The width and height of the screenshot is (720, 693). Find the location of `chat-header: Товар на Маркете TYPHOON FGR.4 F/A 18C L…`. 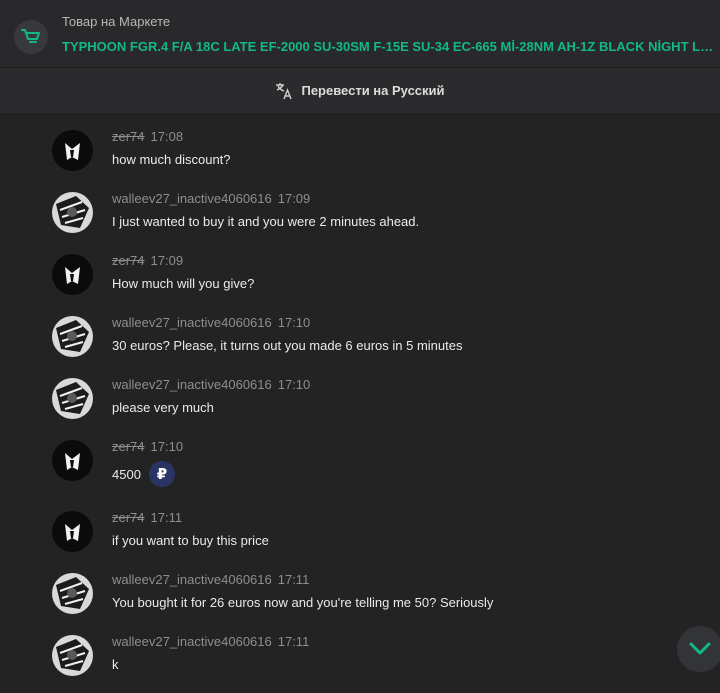

chat-header: Товар на Маркете TYPHOON FGR.4 F/A 18C L… is located at coordinates (360, 34).